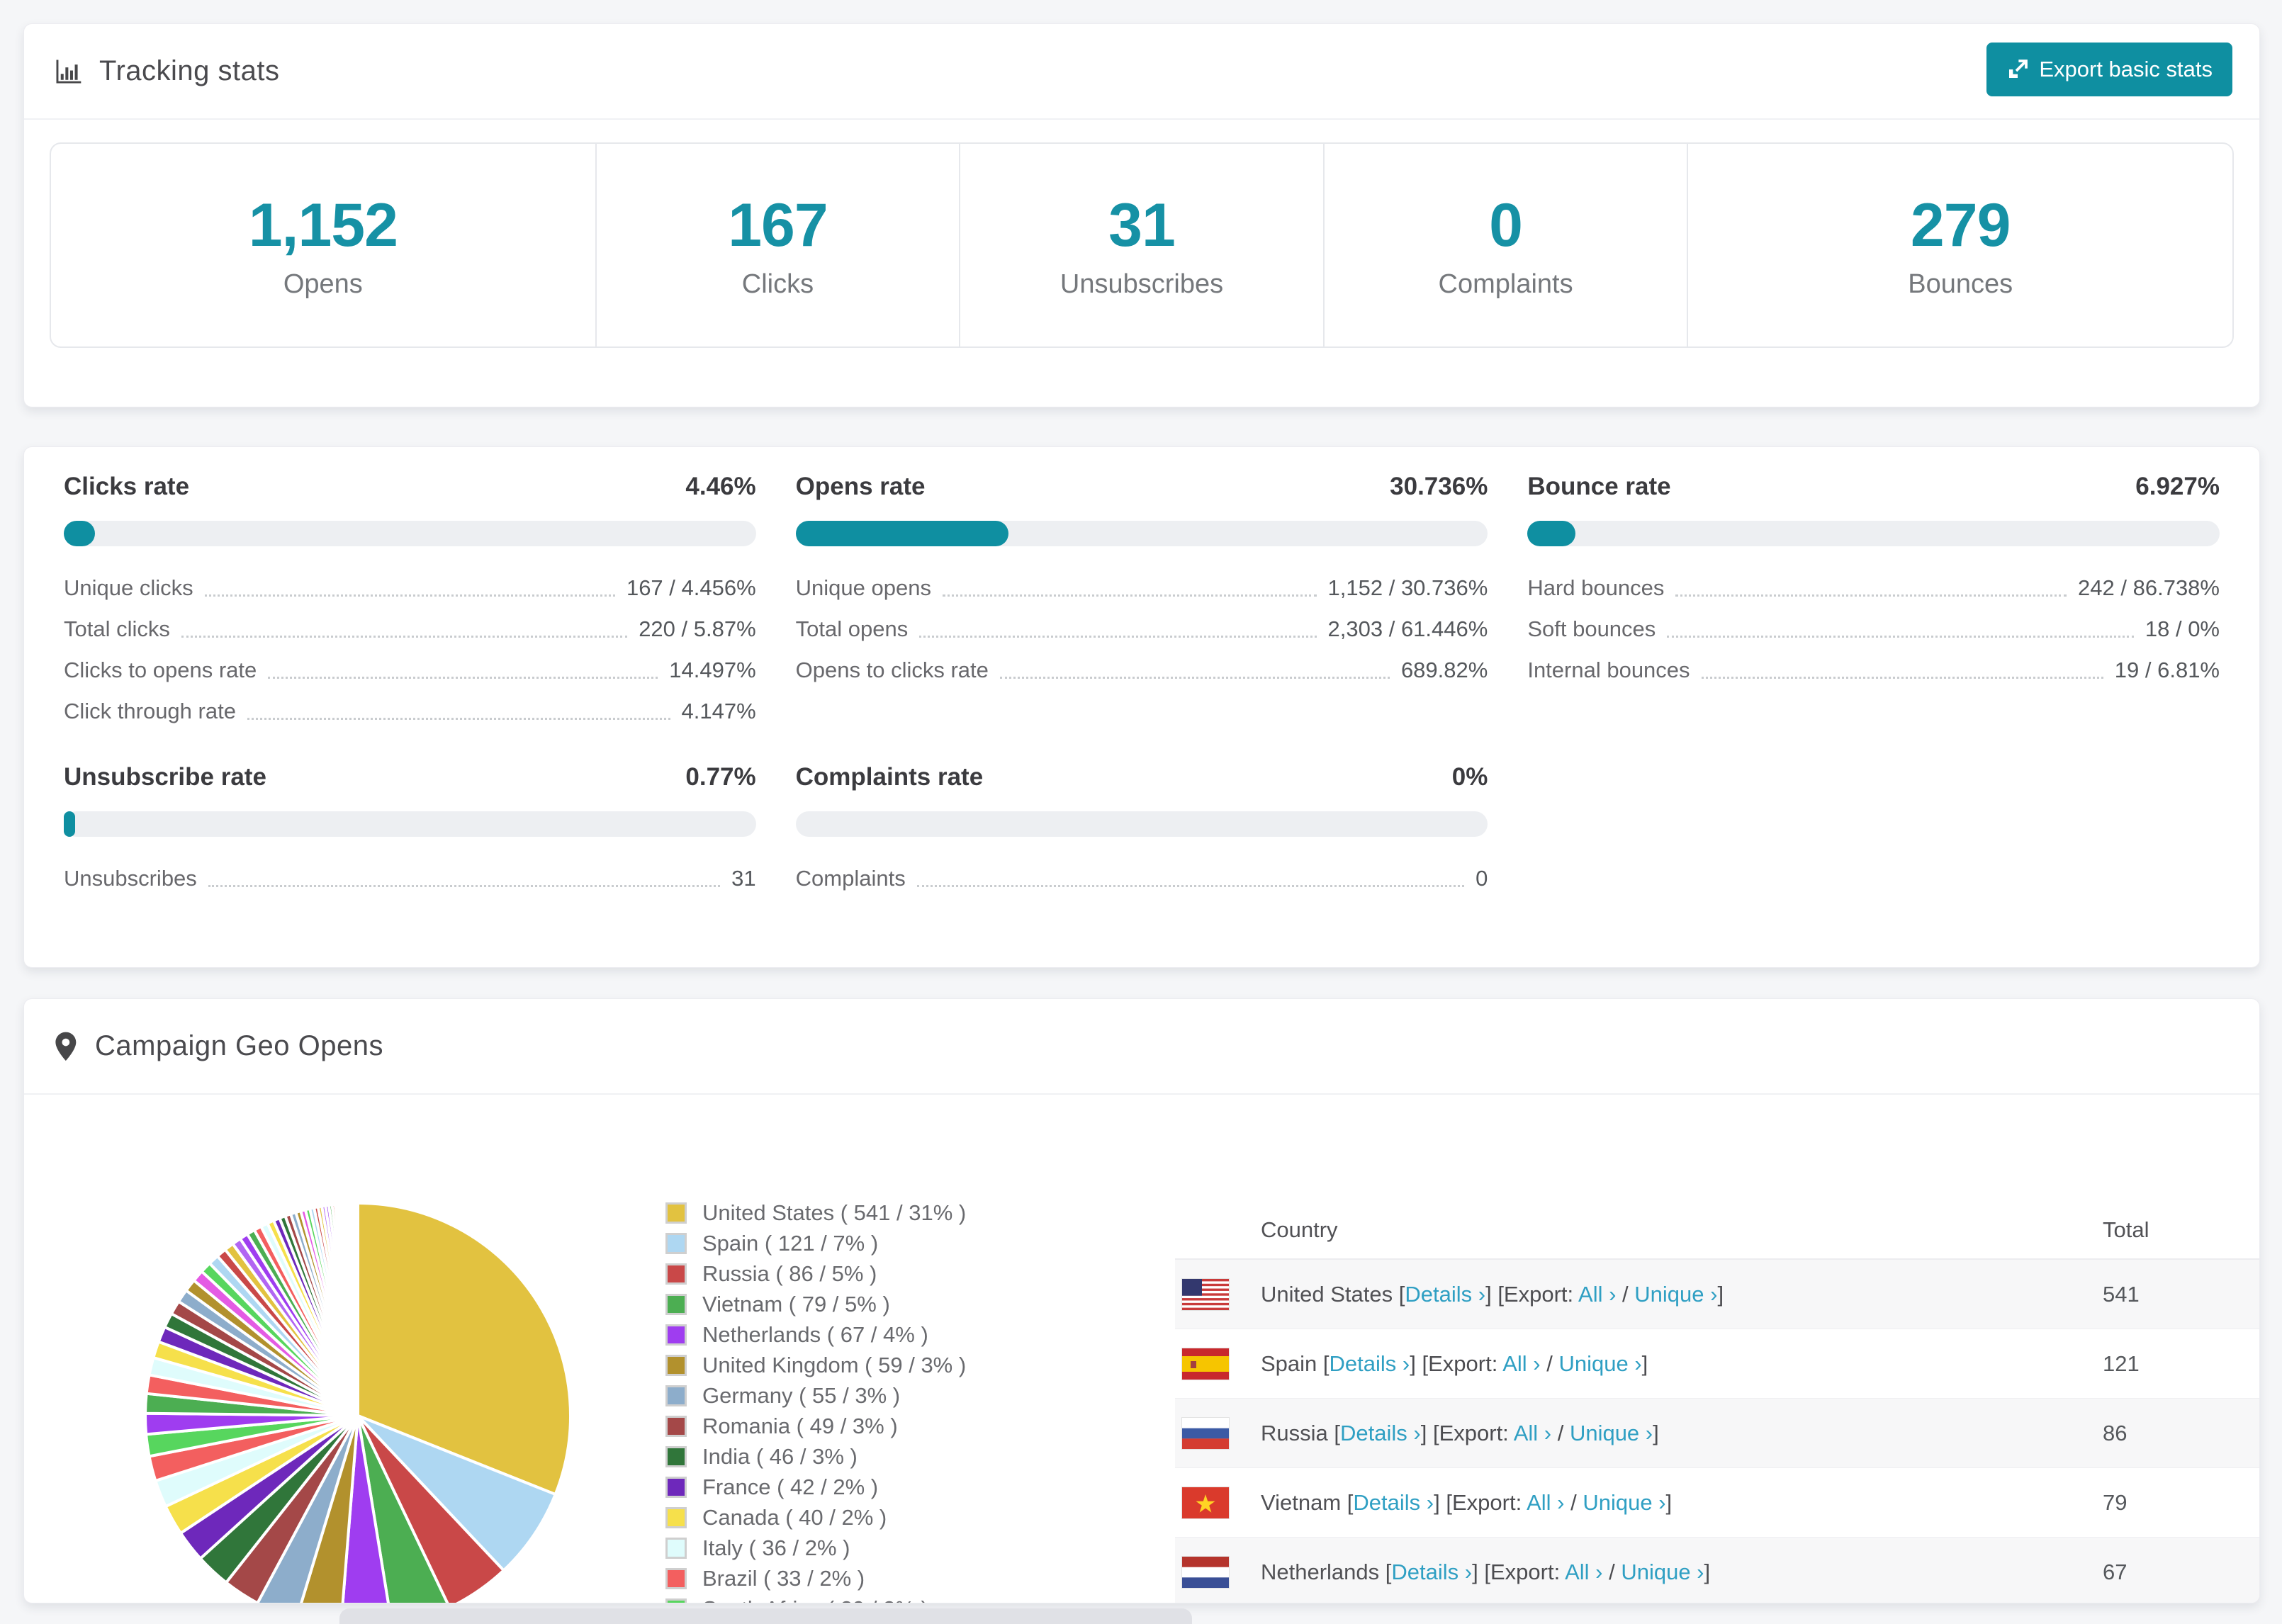  I want to click on total-cell: 541, so click(2121, 1294).